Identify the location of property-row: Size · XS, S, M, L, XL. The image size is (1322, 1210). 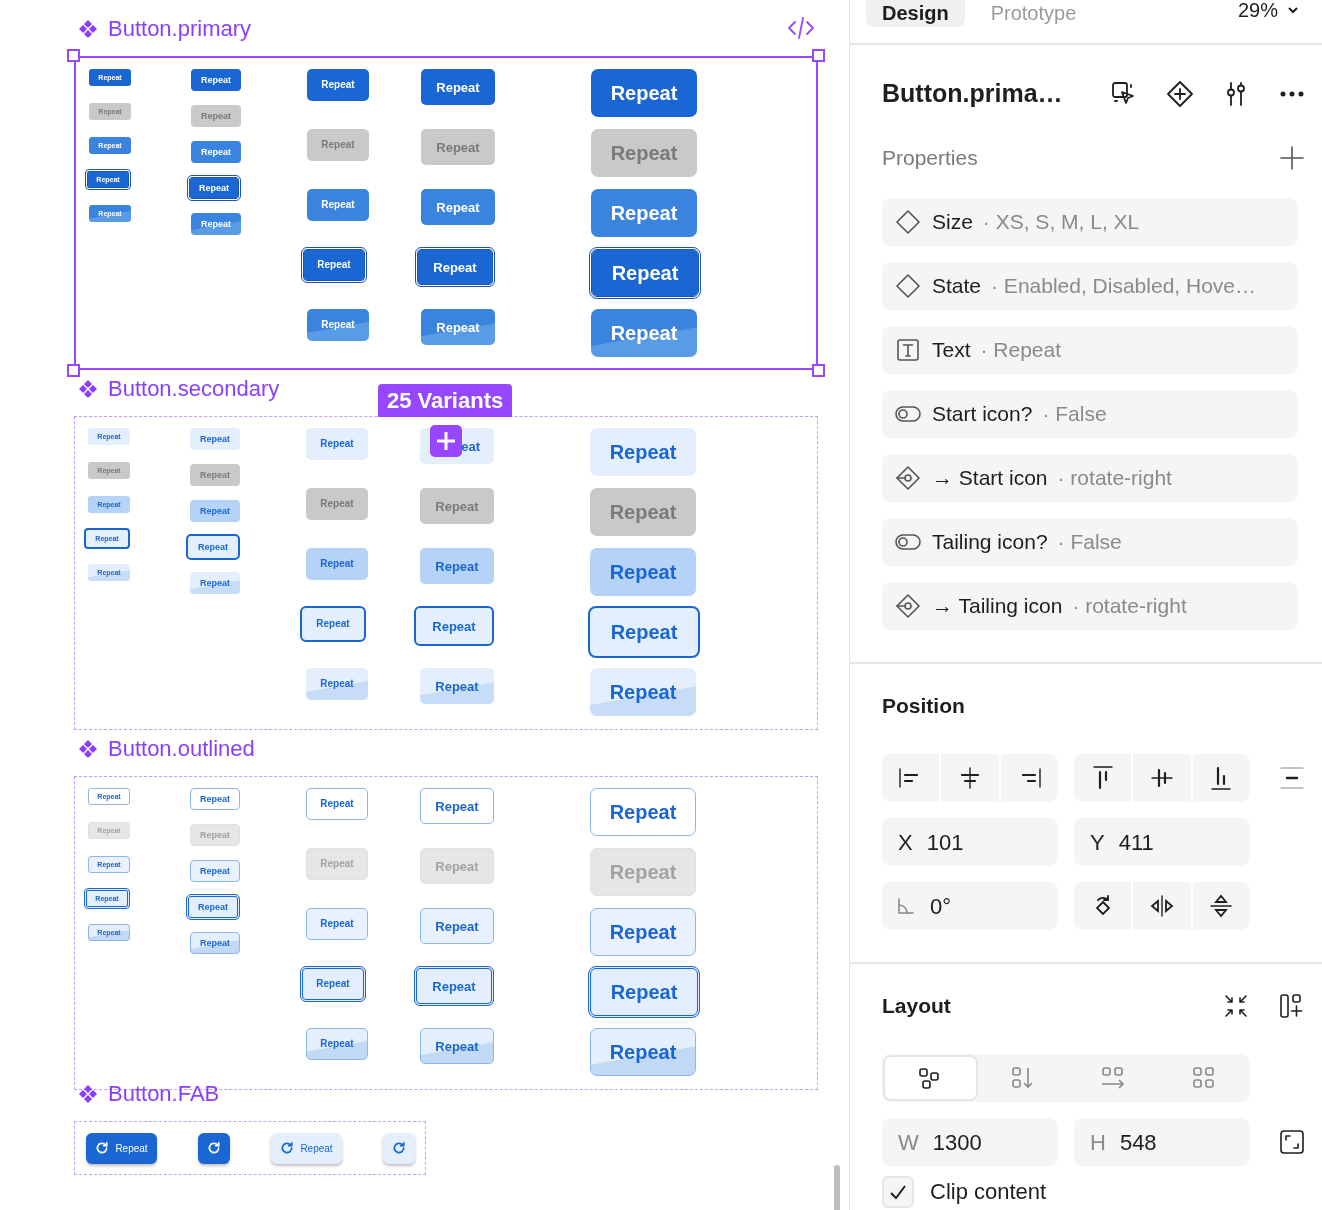
(1090, 222).